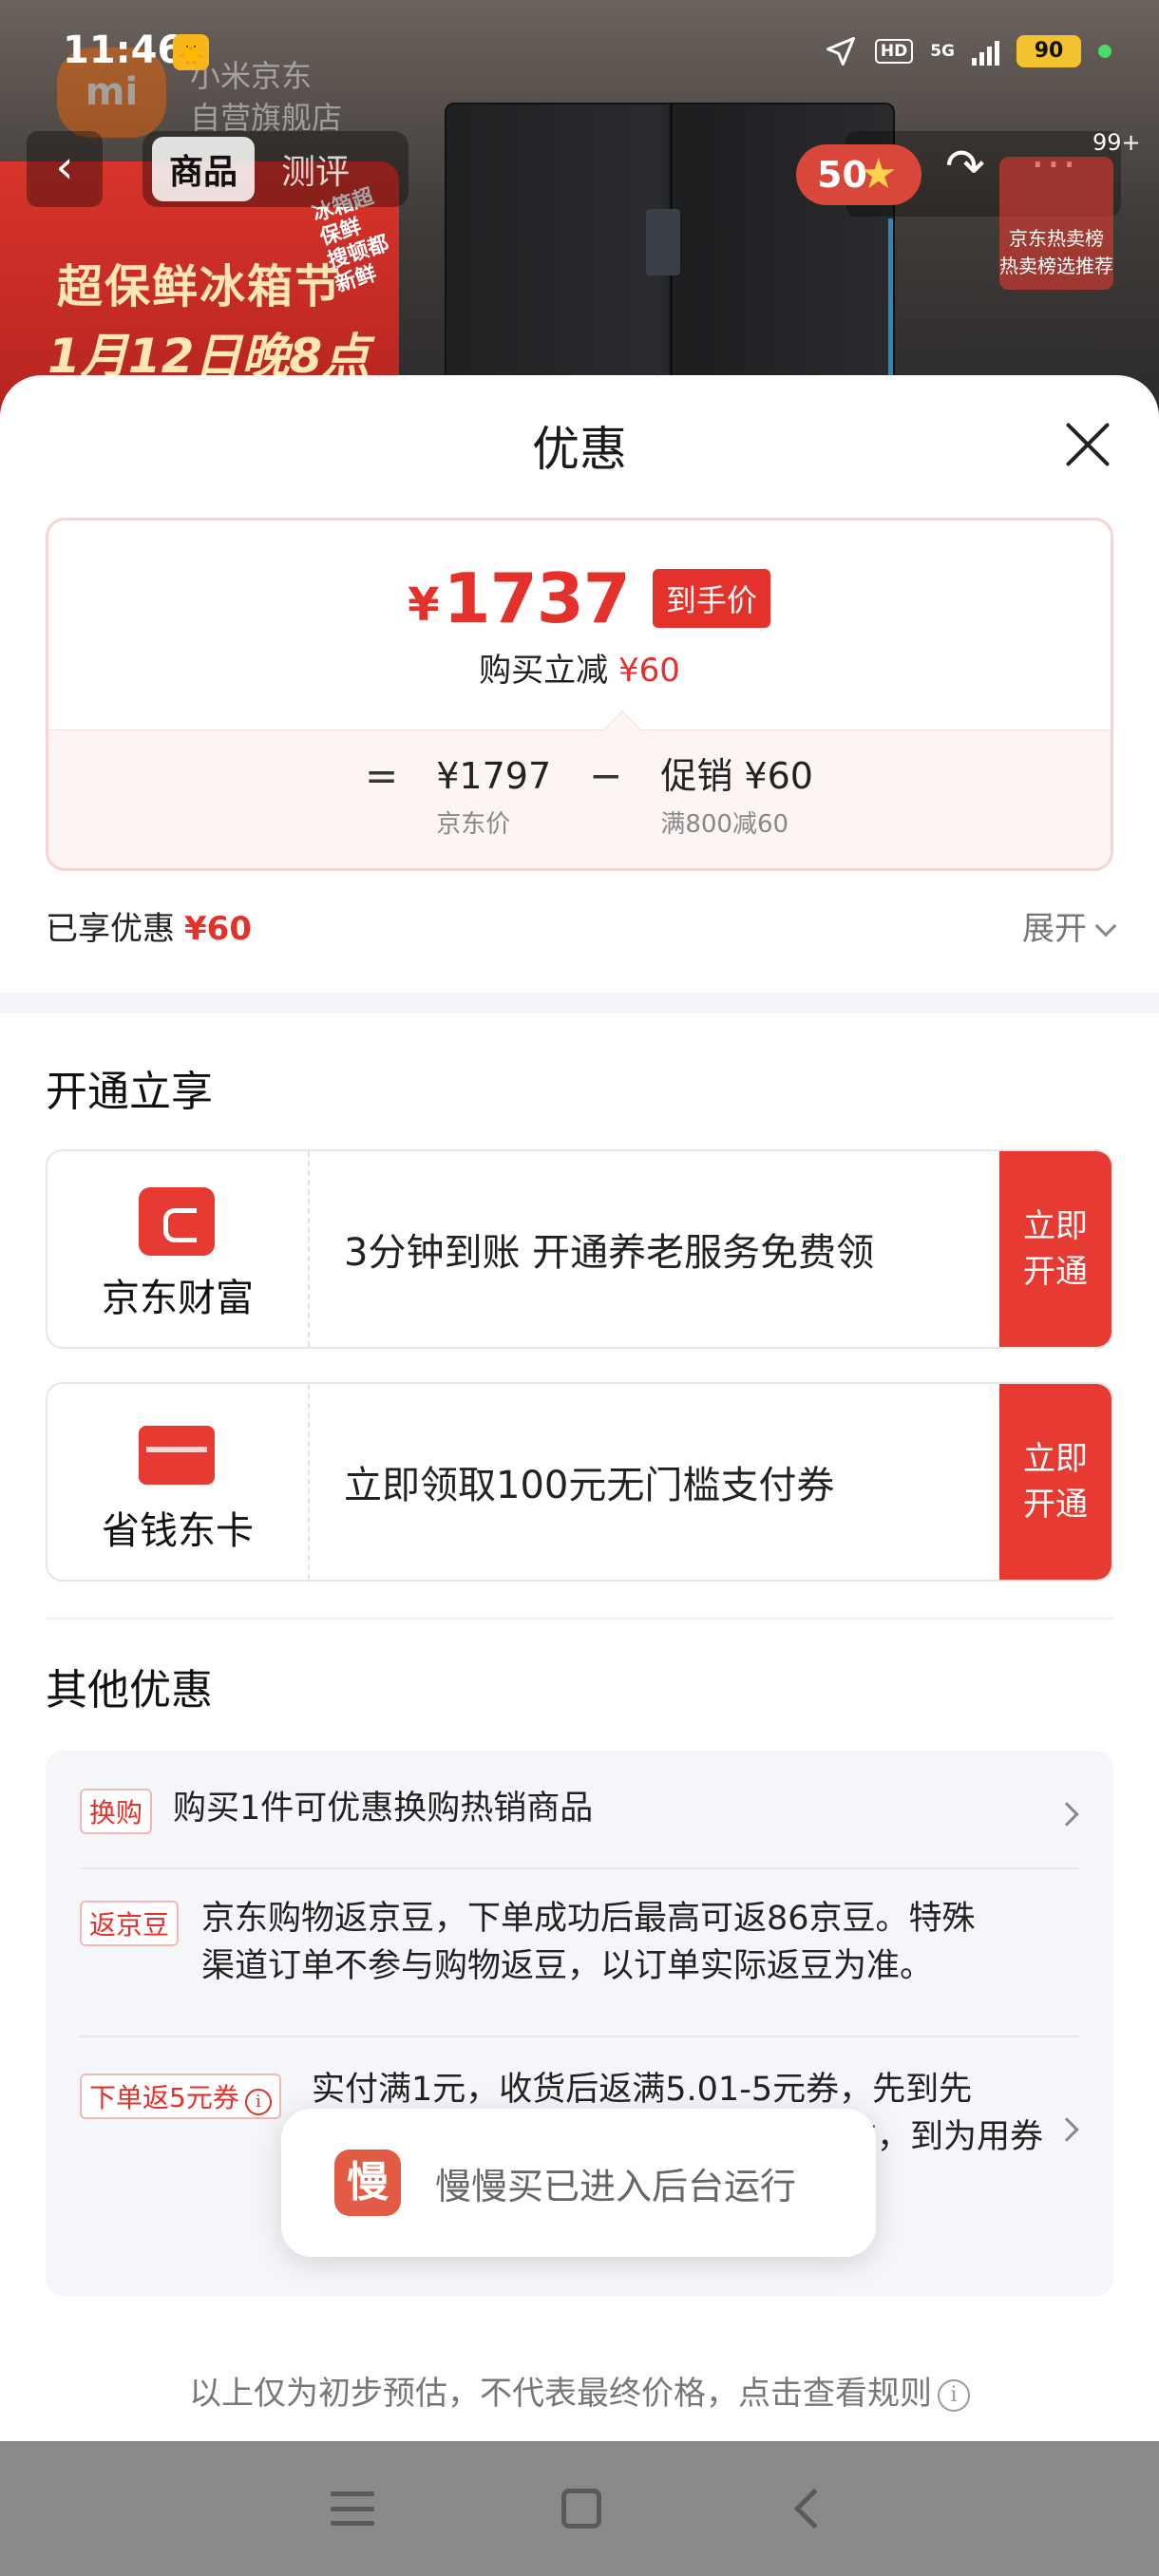  What do you see at coordinates (579, 2390) in the screenshot?
I see `rules-footnote: 以上仅为初步预估，不代表最终价格，点击查看规则 i` at bounding box center [579, 2390].